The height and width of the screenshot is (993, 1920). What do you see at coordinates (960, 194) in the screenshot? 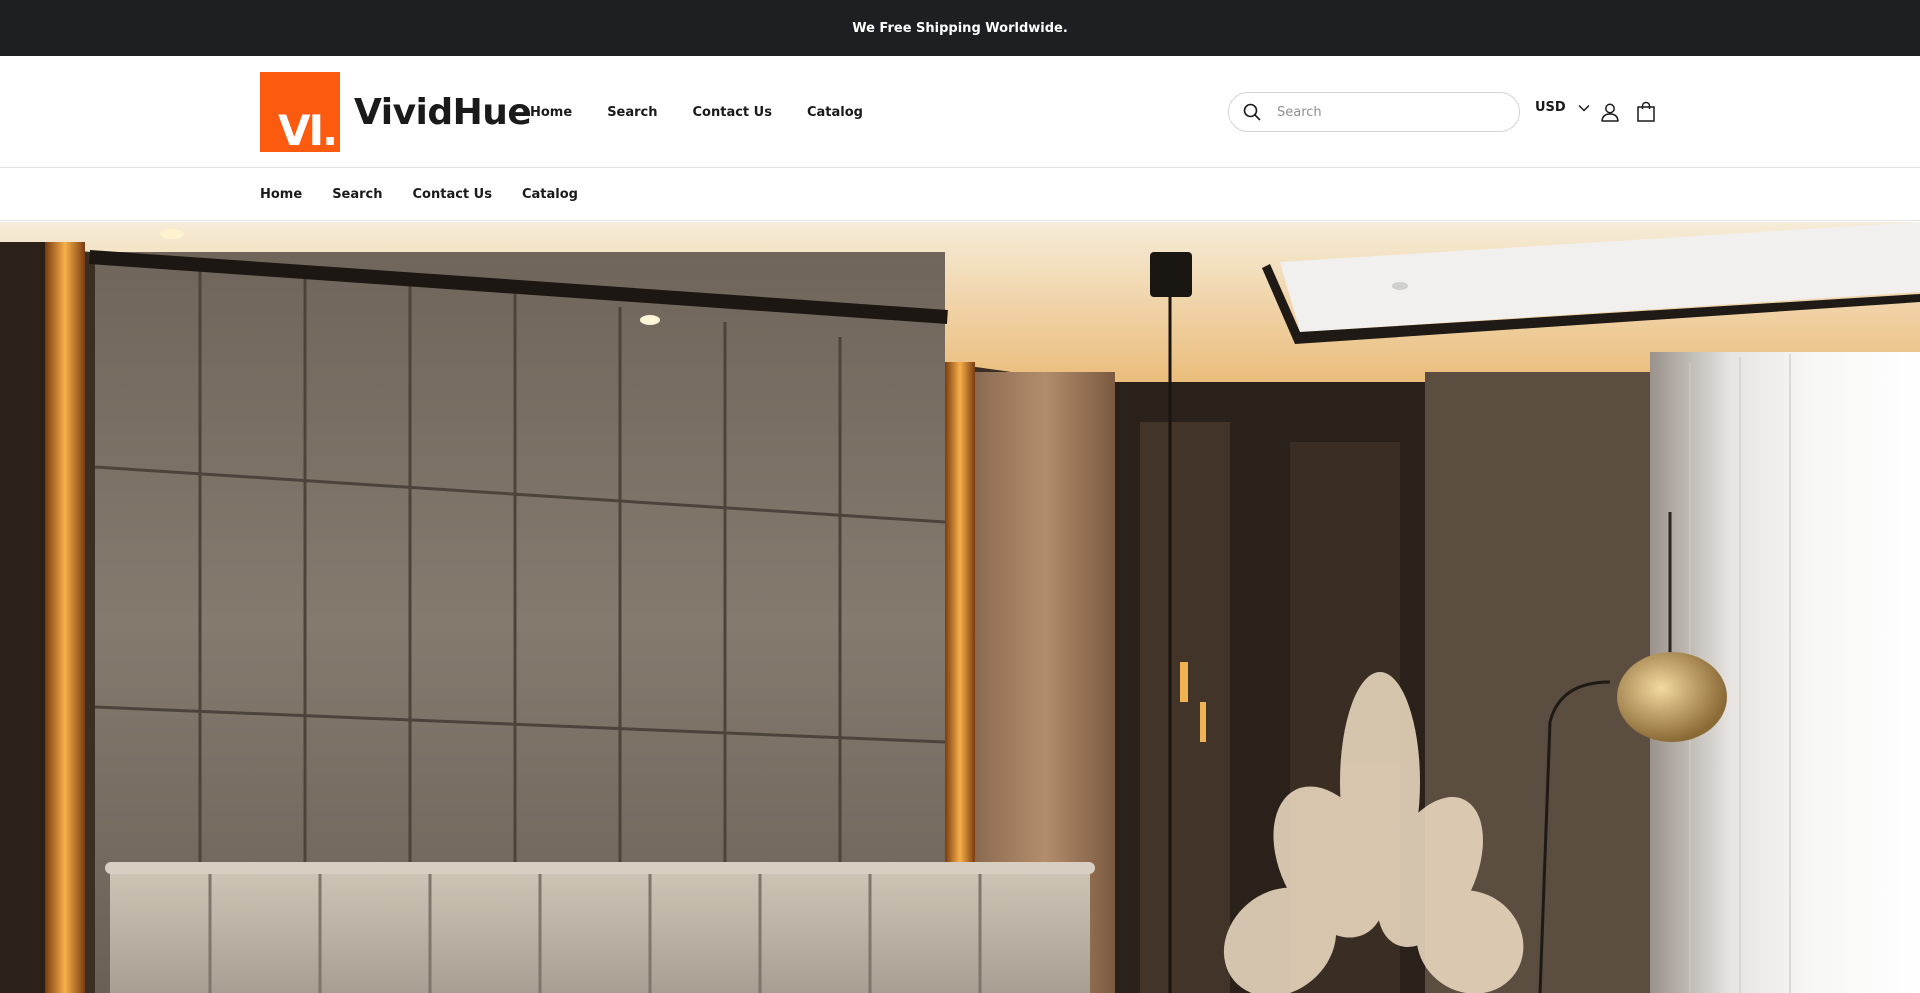
I see `secondary-nav: Home Search Contact Us Catalog` at bounding box center [960, 194].